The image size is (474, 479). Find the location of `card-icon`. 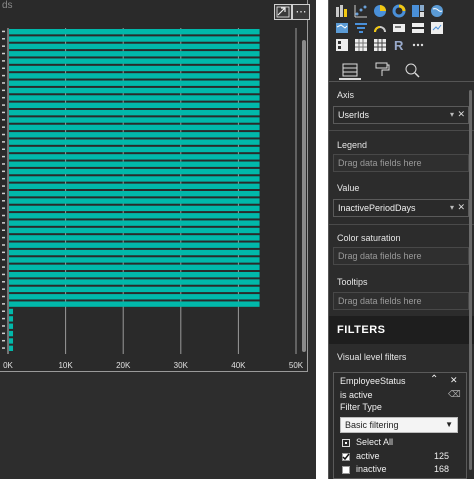

card-icon is located at coordinates (399, 28).